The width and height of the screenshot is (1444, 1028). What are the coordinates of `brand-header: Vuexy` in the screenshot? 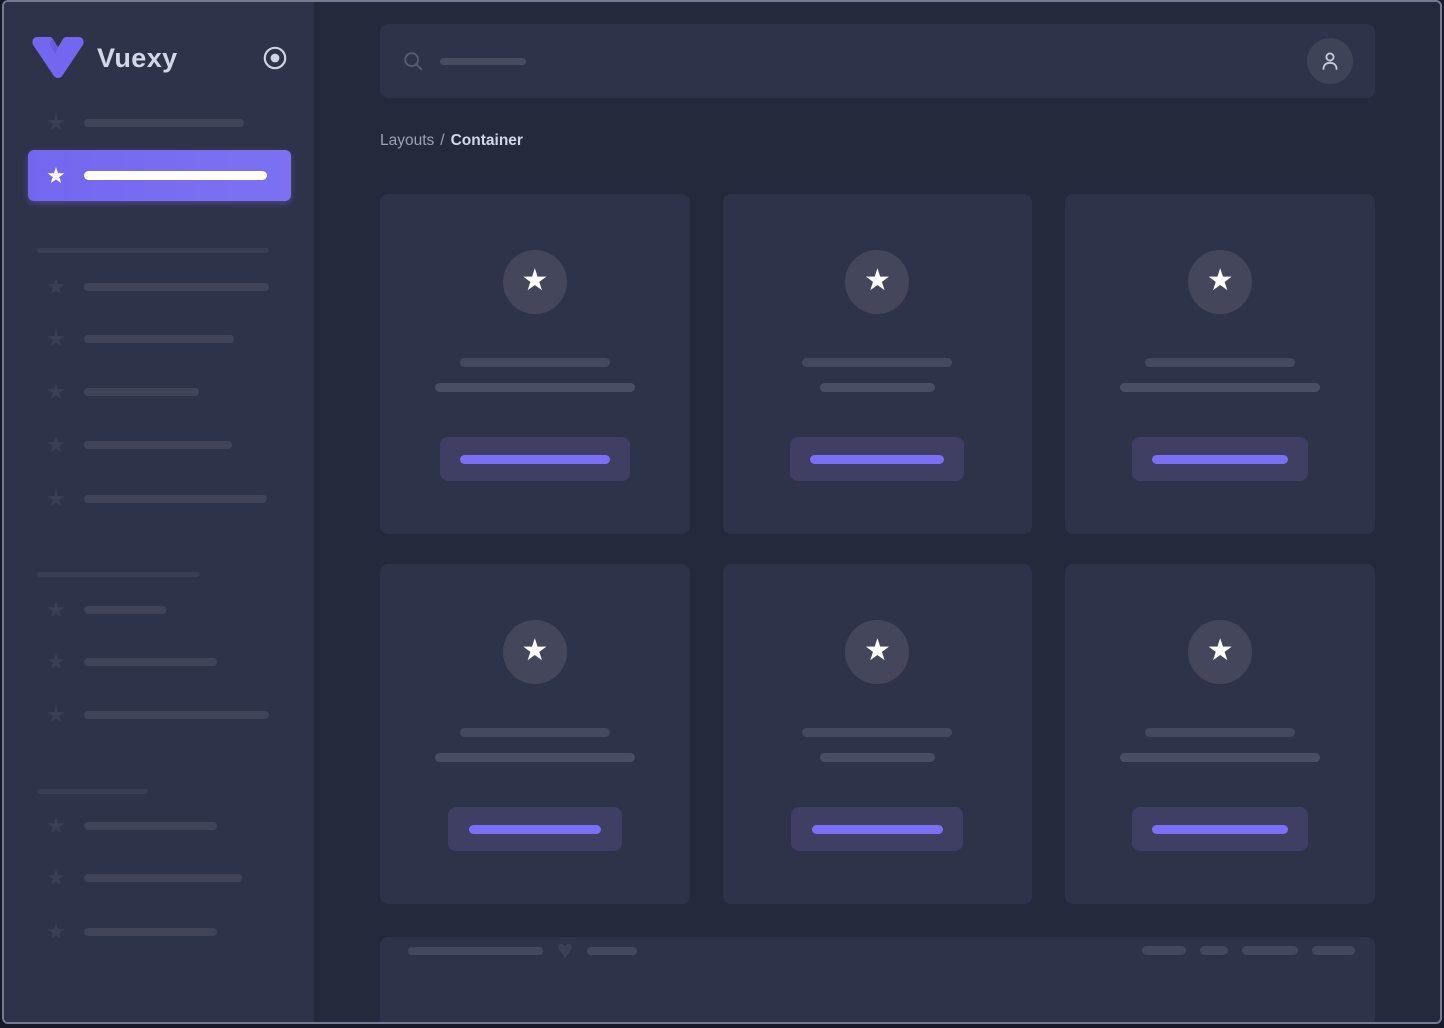 It's located at (160, 58).